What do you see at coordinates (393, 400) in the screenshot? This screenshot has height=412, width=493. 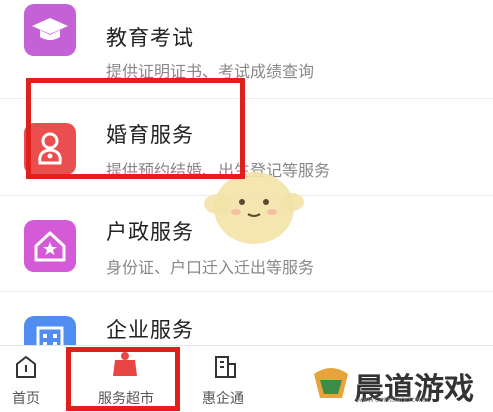 I see `watermark-url: WWW.CHENDAOLTOR.CC` at bounding box center [393, 400].